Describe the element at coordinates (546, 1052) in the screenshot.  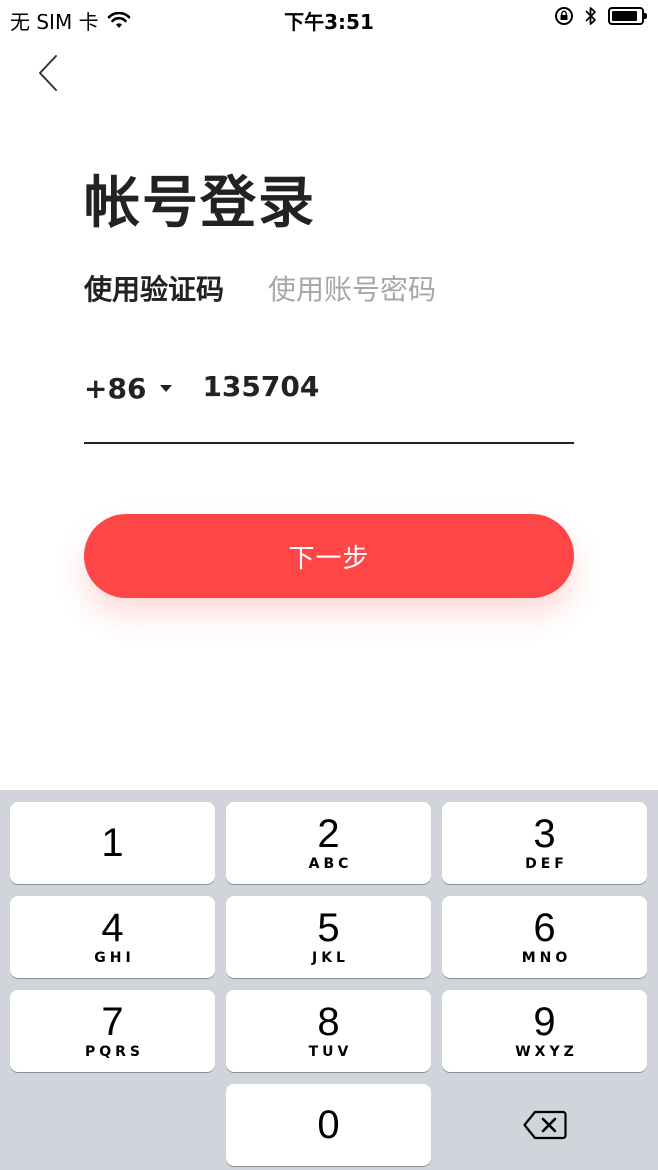
I see `key-letters: WXYZ` at that location.